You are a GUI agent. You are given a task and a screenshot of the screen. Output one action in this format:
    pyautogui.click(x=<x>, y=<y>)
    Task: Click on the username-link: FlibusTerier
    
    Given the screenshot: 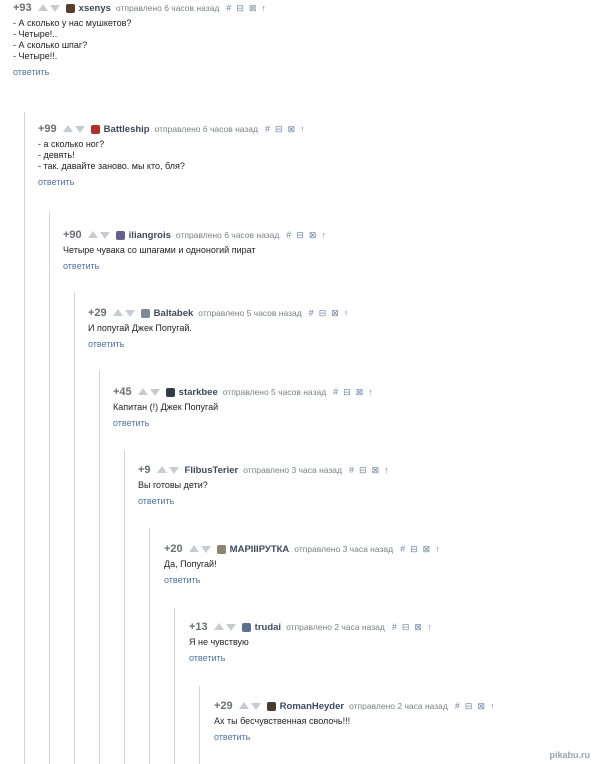 What is the action you would take?
    pyautogui.click(x=212, y=470)
    